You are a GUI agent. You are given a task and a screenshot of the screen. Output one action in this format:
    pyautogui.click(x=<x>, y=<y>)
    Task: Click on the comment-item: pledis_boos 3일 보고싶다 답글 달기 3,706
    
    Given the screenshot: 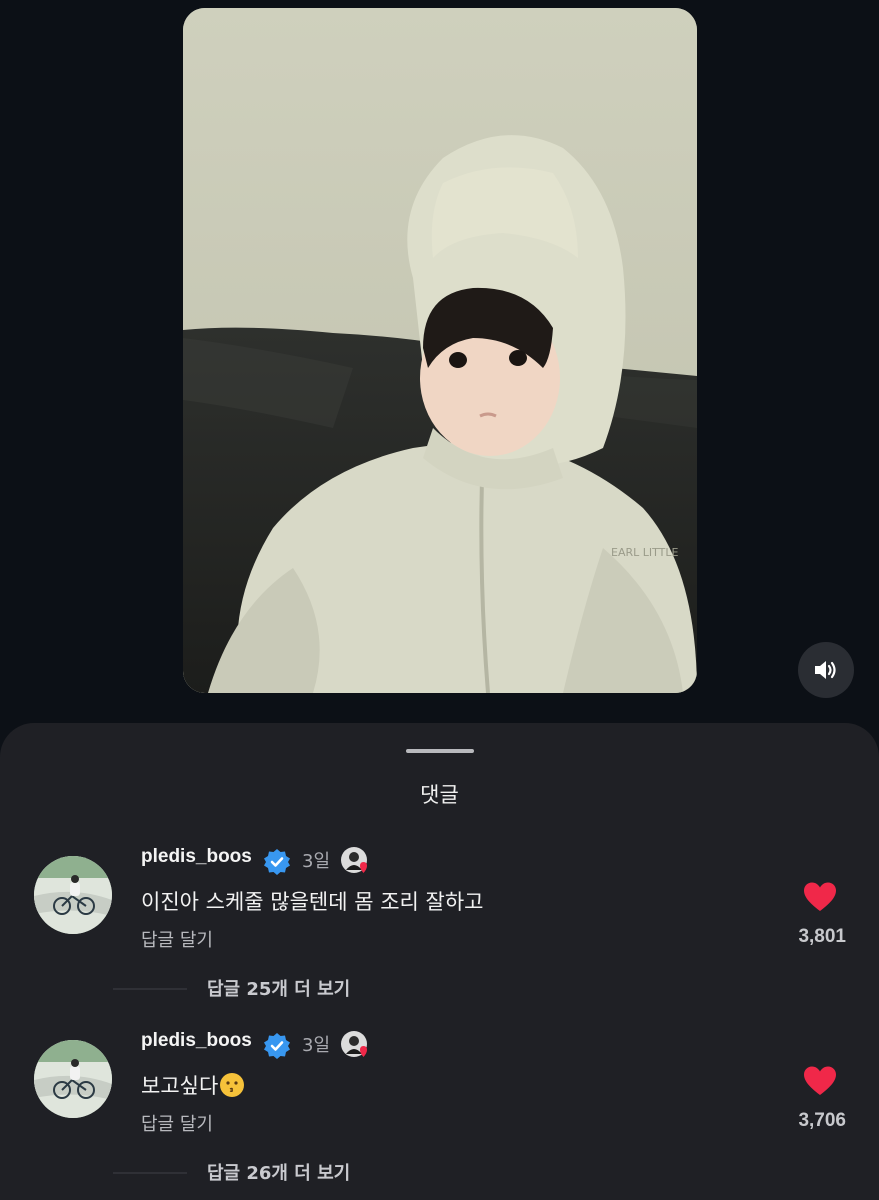 What is the action you would take?
    pyautogui.click(x=439, y=1100)
    